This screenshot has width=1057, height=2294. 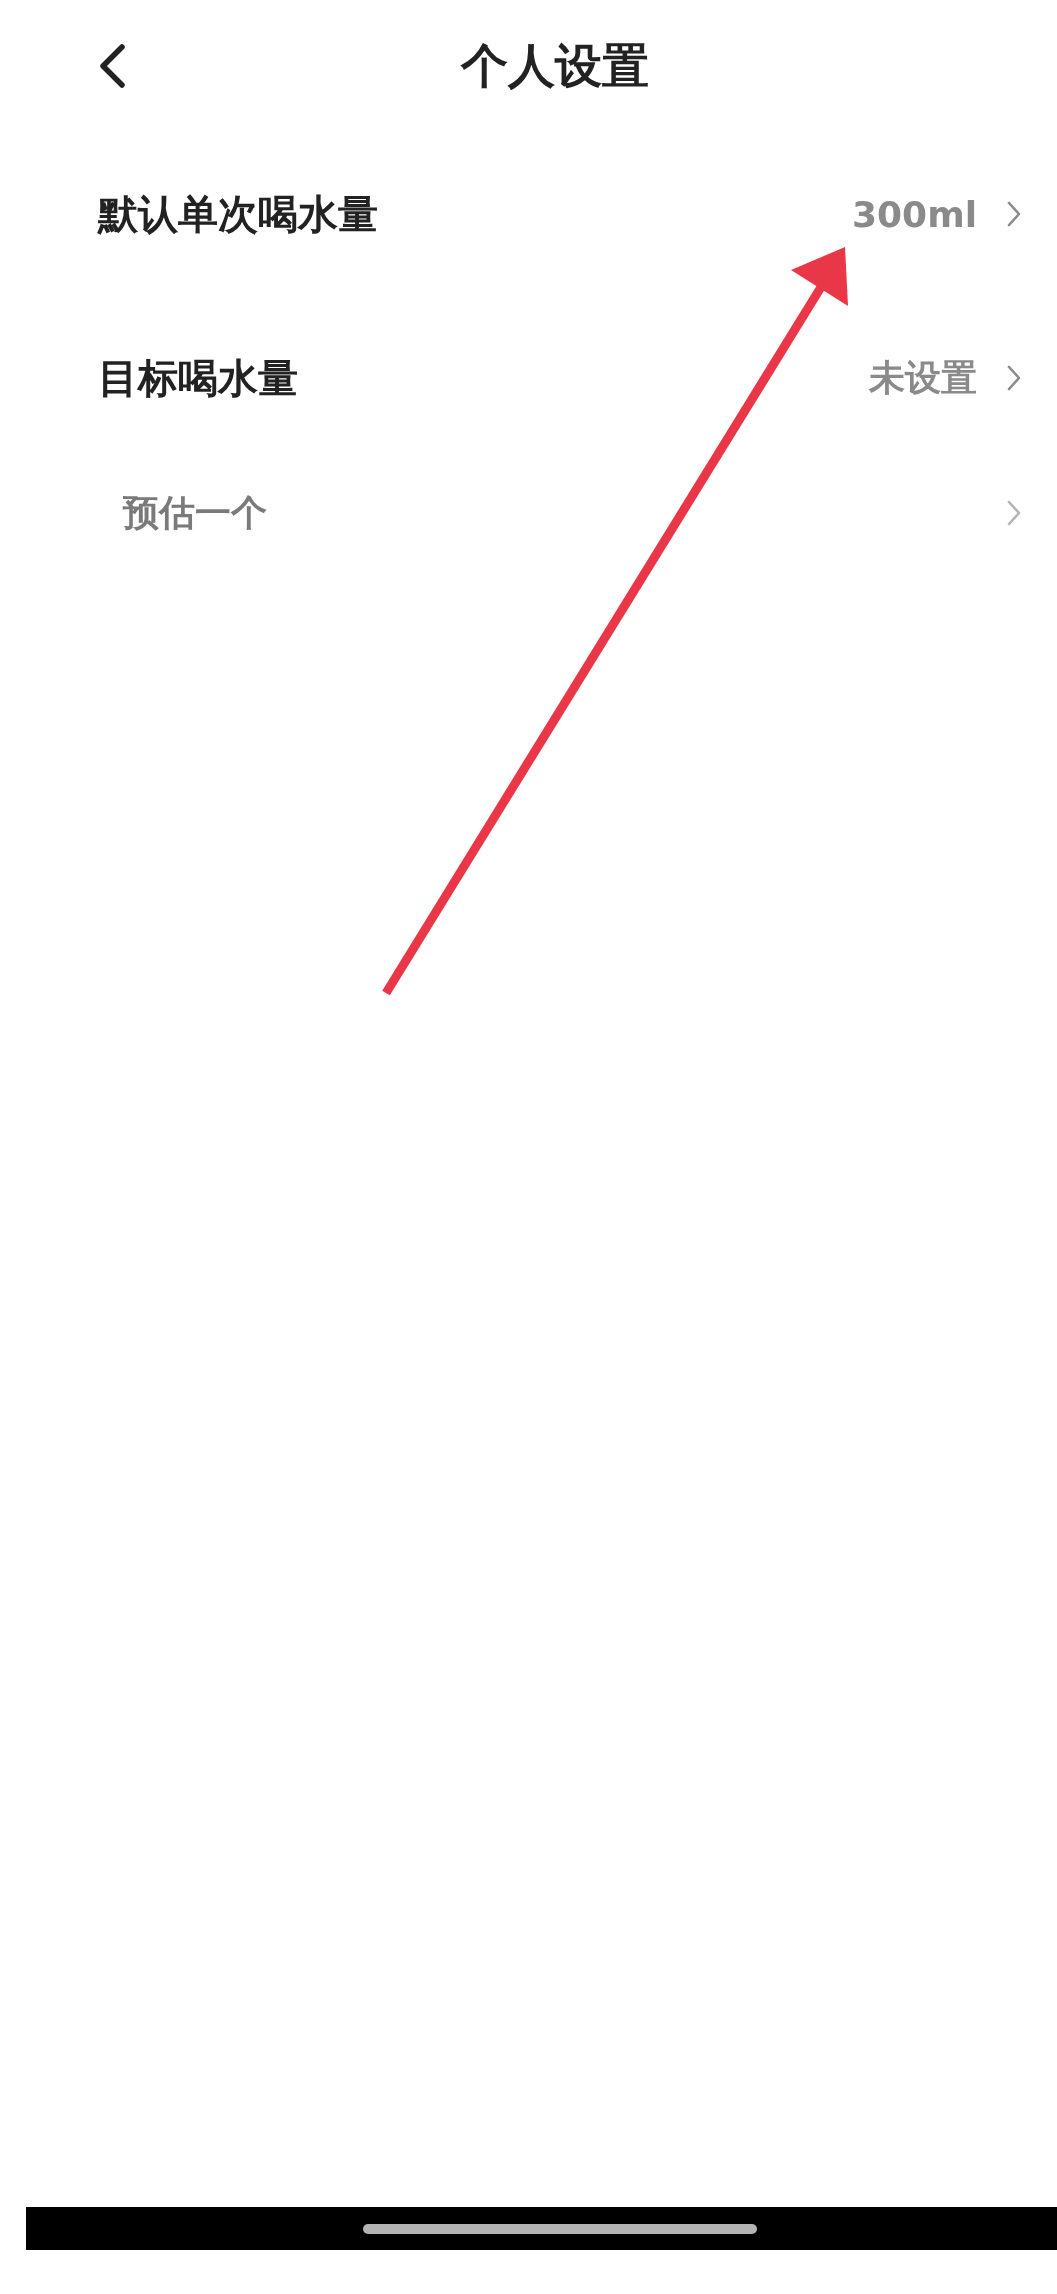 What do you see at coordinates (914, 214) in the screenshot?
I see `setting-value: 300ml` at bounding box center [914, 214].